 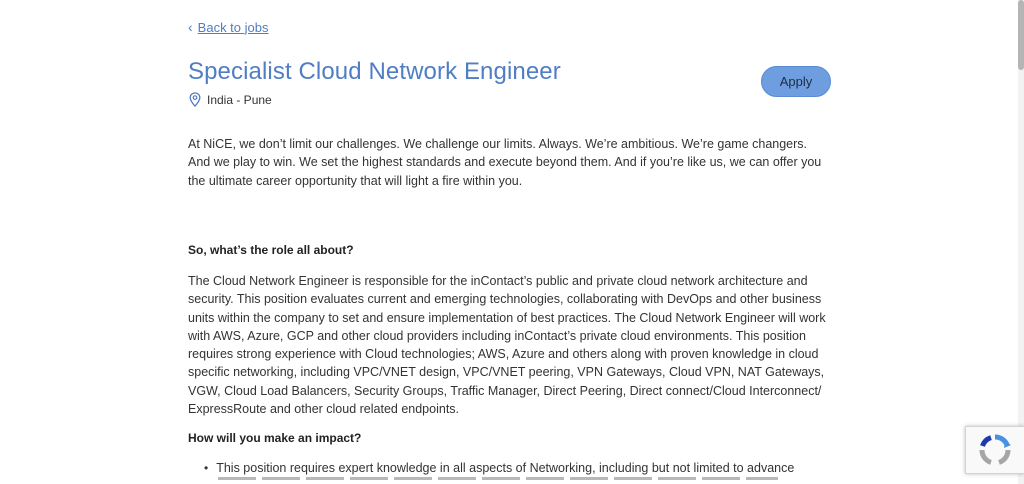 What do you see at coordinates (796, 81) in the screenshot?
I see `apply-button: Apply` at bounding box center [796, 81].